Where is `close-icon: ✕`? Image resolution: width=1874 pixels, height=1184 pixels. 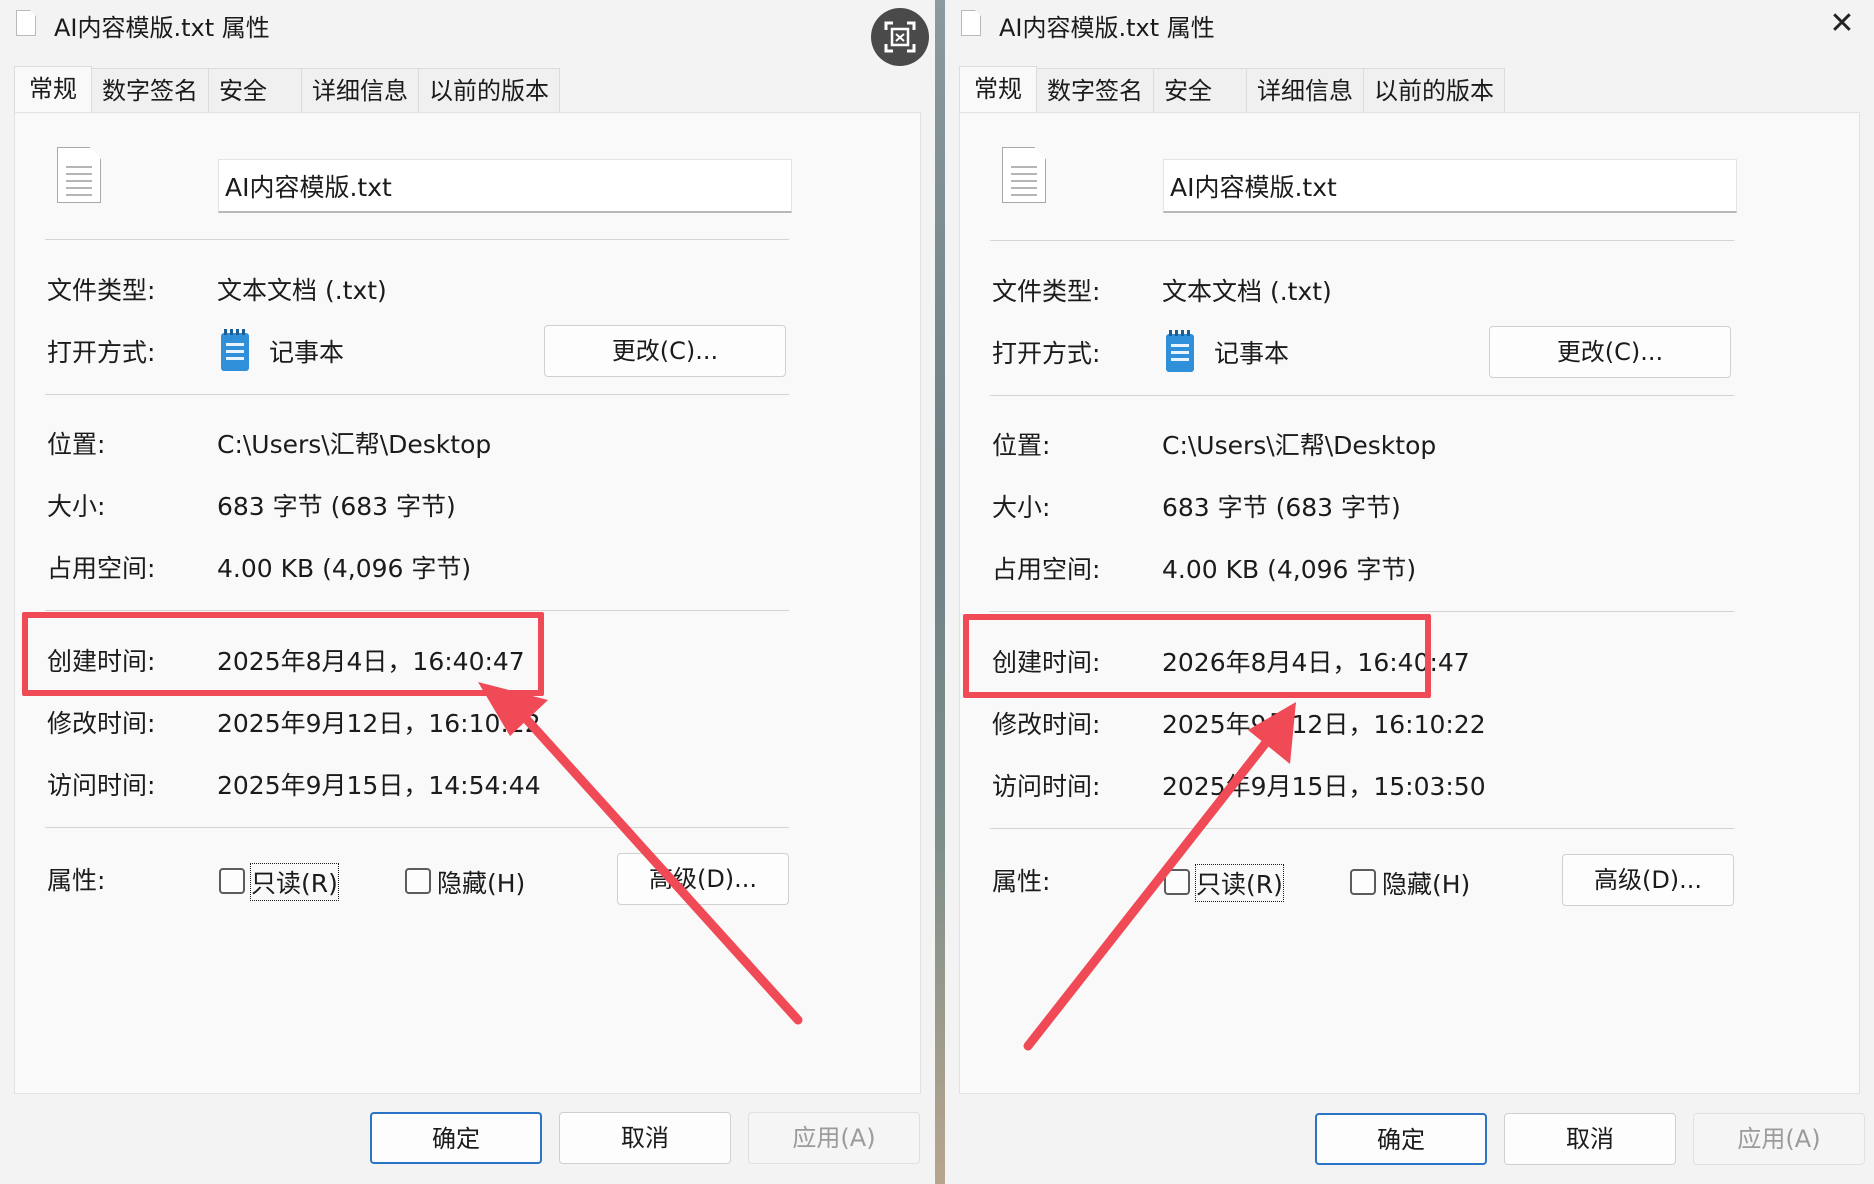 close-icon: ✕ is located at coordinates (1842, 24).